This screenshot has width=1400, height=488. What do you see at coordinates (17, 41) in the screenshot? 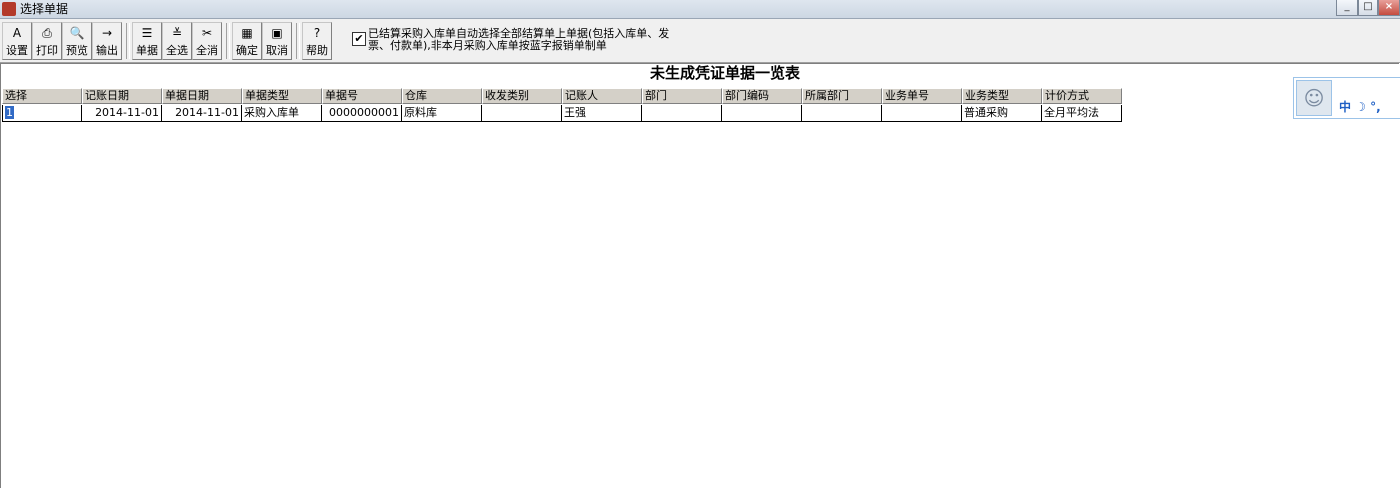
I see `settings-button: A 设置` at bounding box center [17, 41].